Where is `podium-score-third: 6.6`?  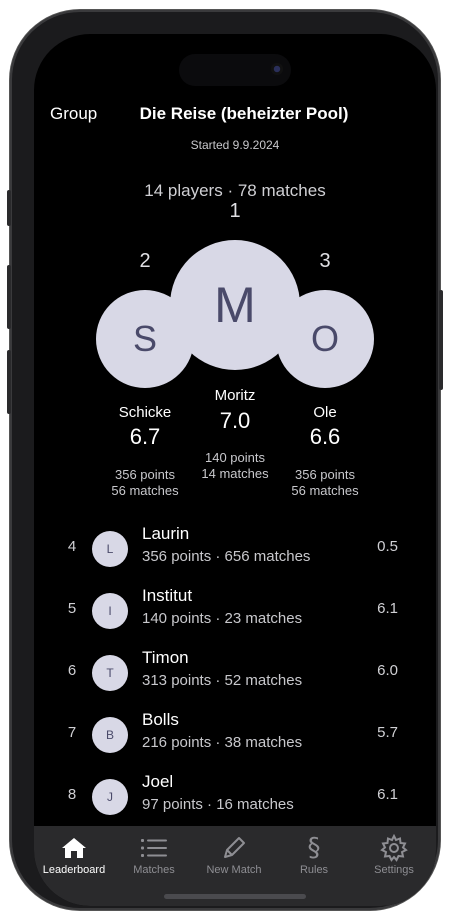 podium-score-third: 6.6 is located at coordinates (325, 436).